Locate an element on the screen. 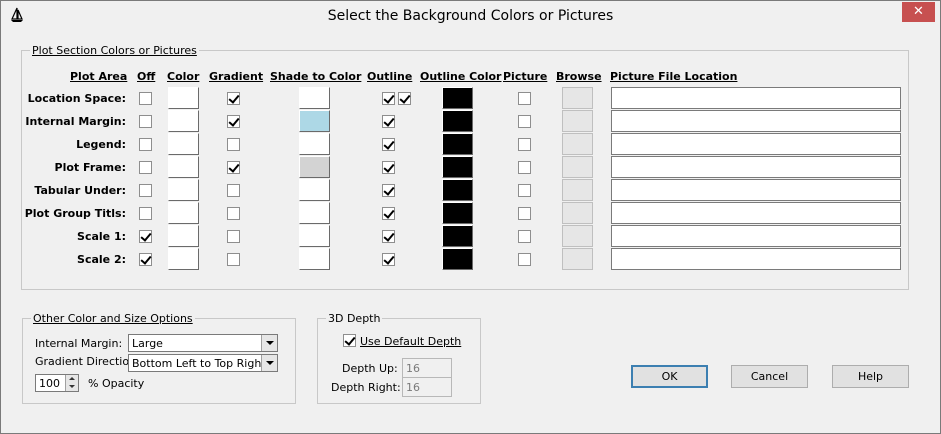  row-label: Location Space: is located at coordinates (76, 98).